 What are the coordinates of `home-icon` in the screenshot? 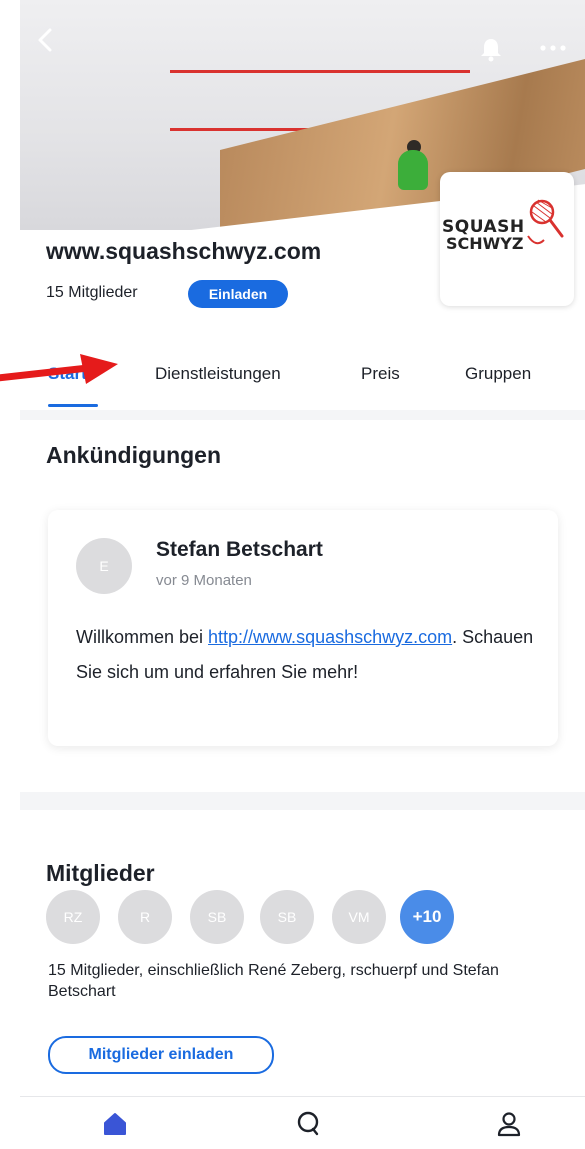 It's located at (115, 1124).